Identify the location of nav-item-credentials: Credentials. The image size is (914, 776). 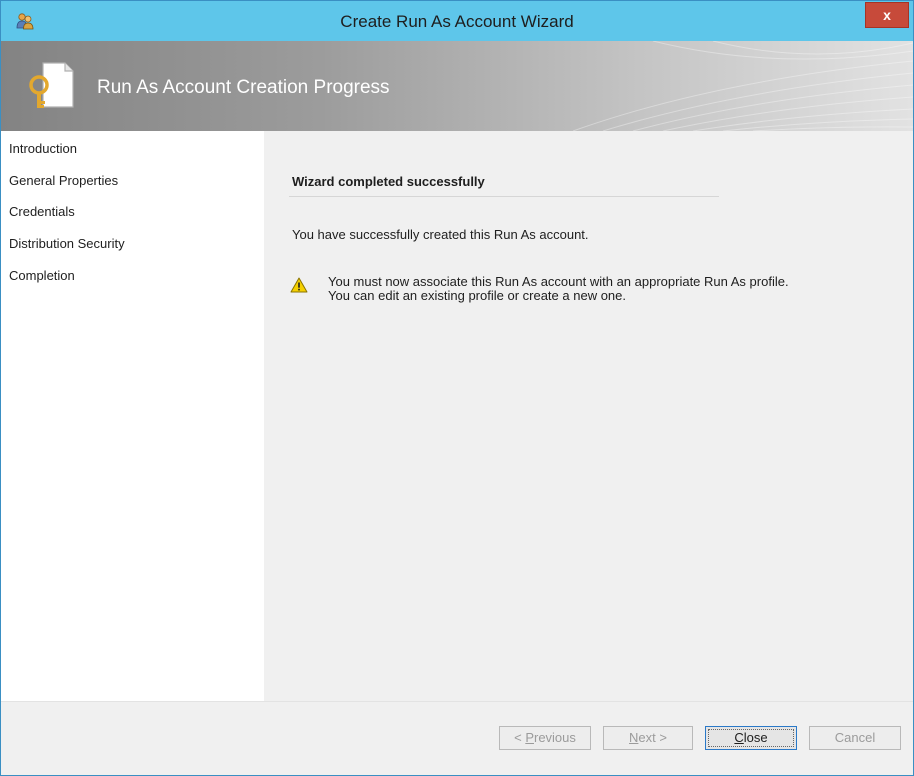
(42, 211).